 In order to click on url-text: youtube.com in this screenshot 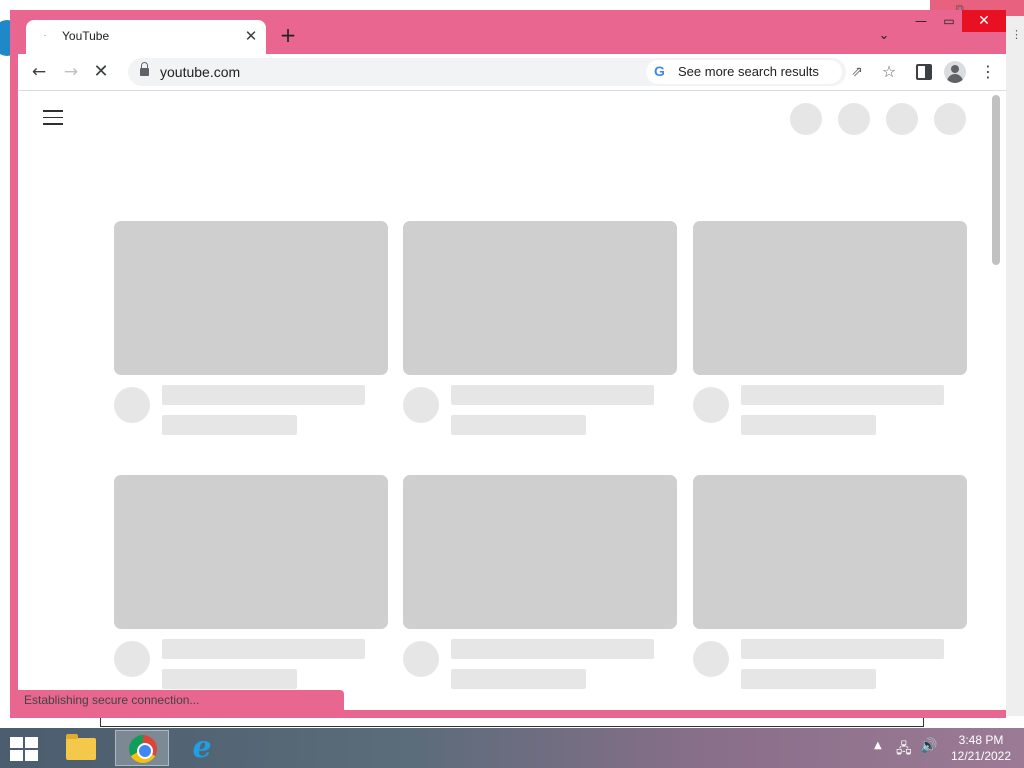, I will do `click(200, 72)`.